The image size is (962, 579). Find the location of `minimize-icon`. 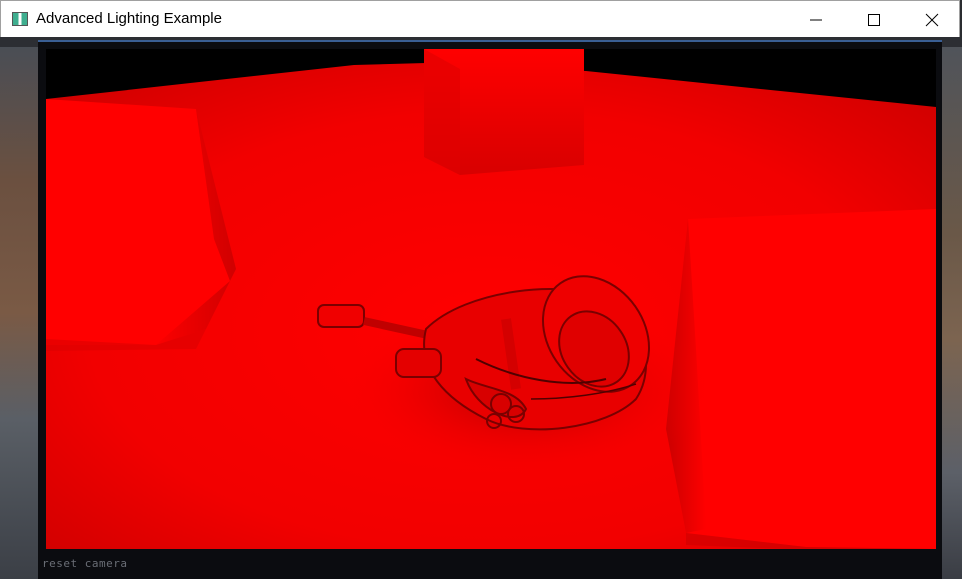

minimize-icon is located at coordinates (816, 20).